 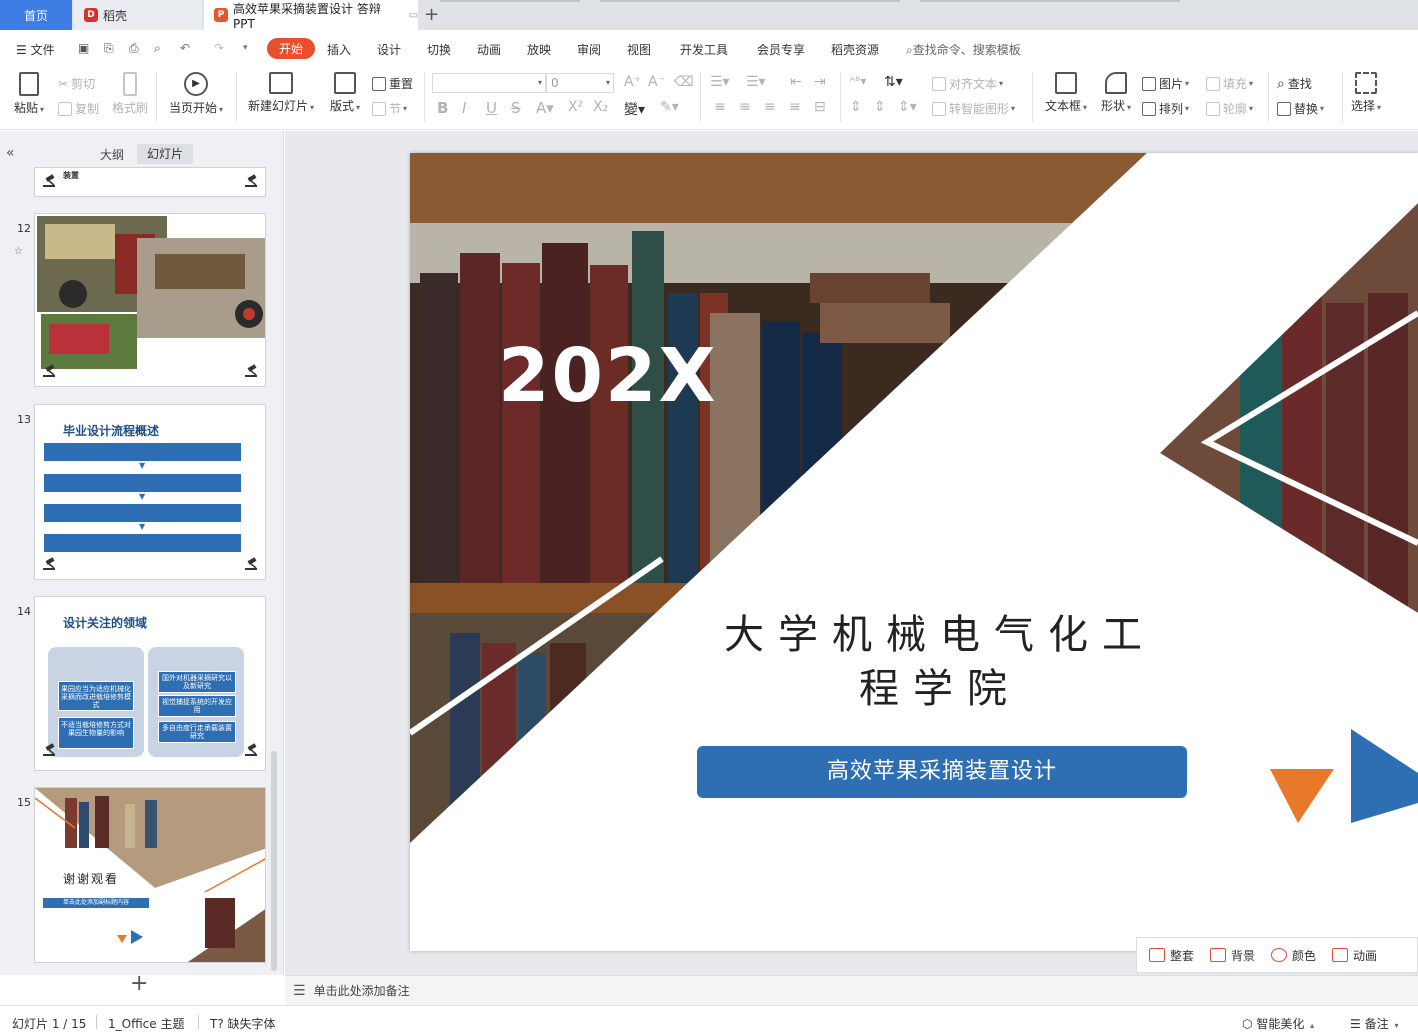 What do you see at coordinates (539, 49) in the screenshot?
I see `menu-slideshow: 放映` at bounding box center [539, 49].